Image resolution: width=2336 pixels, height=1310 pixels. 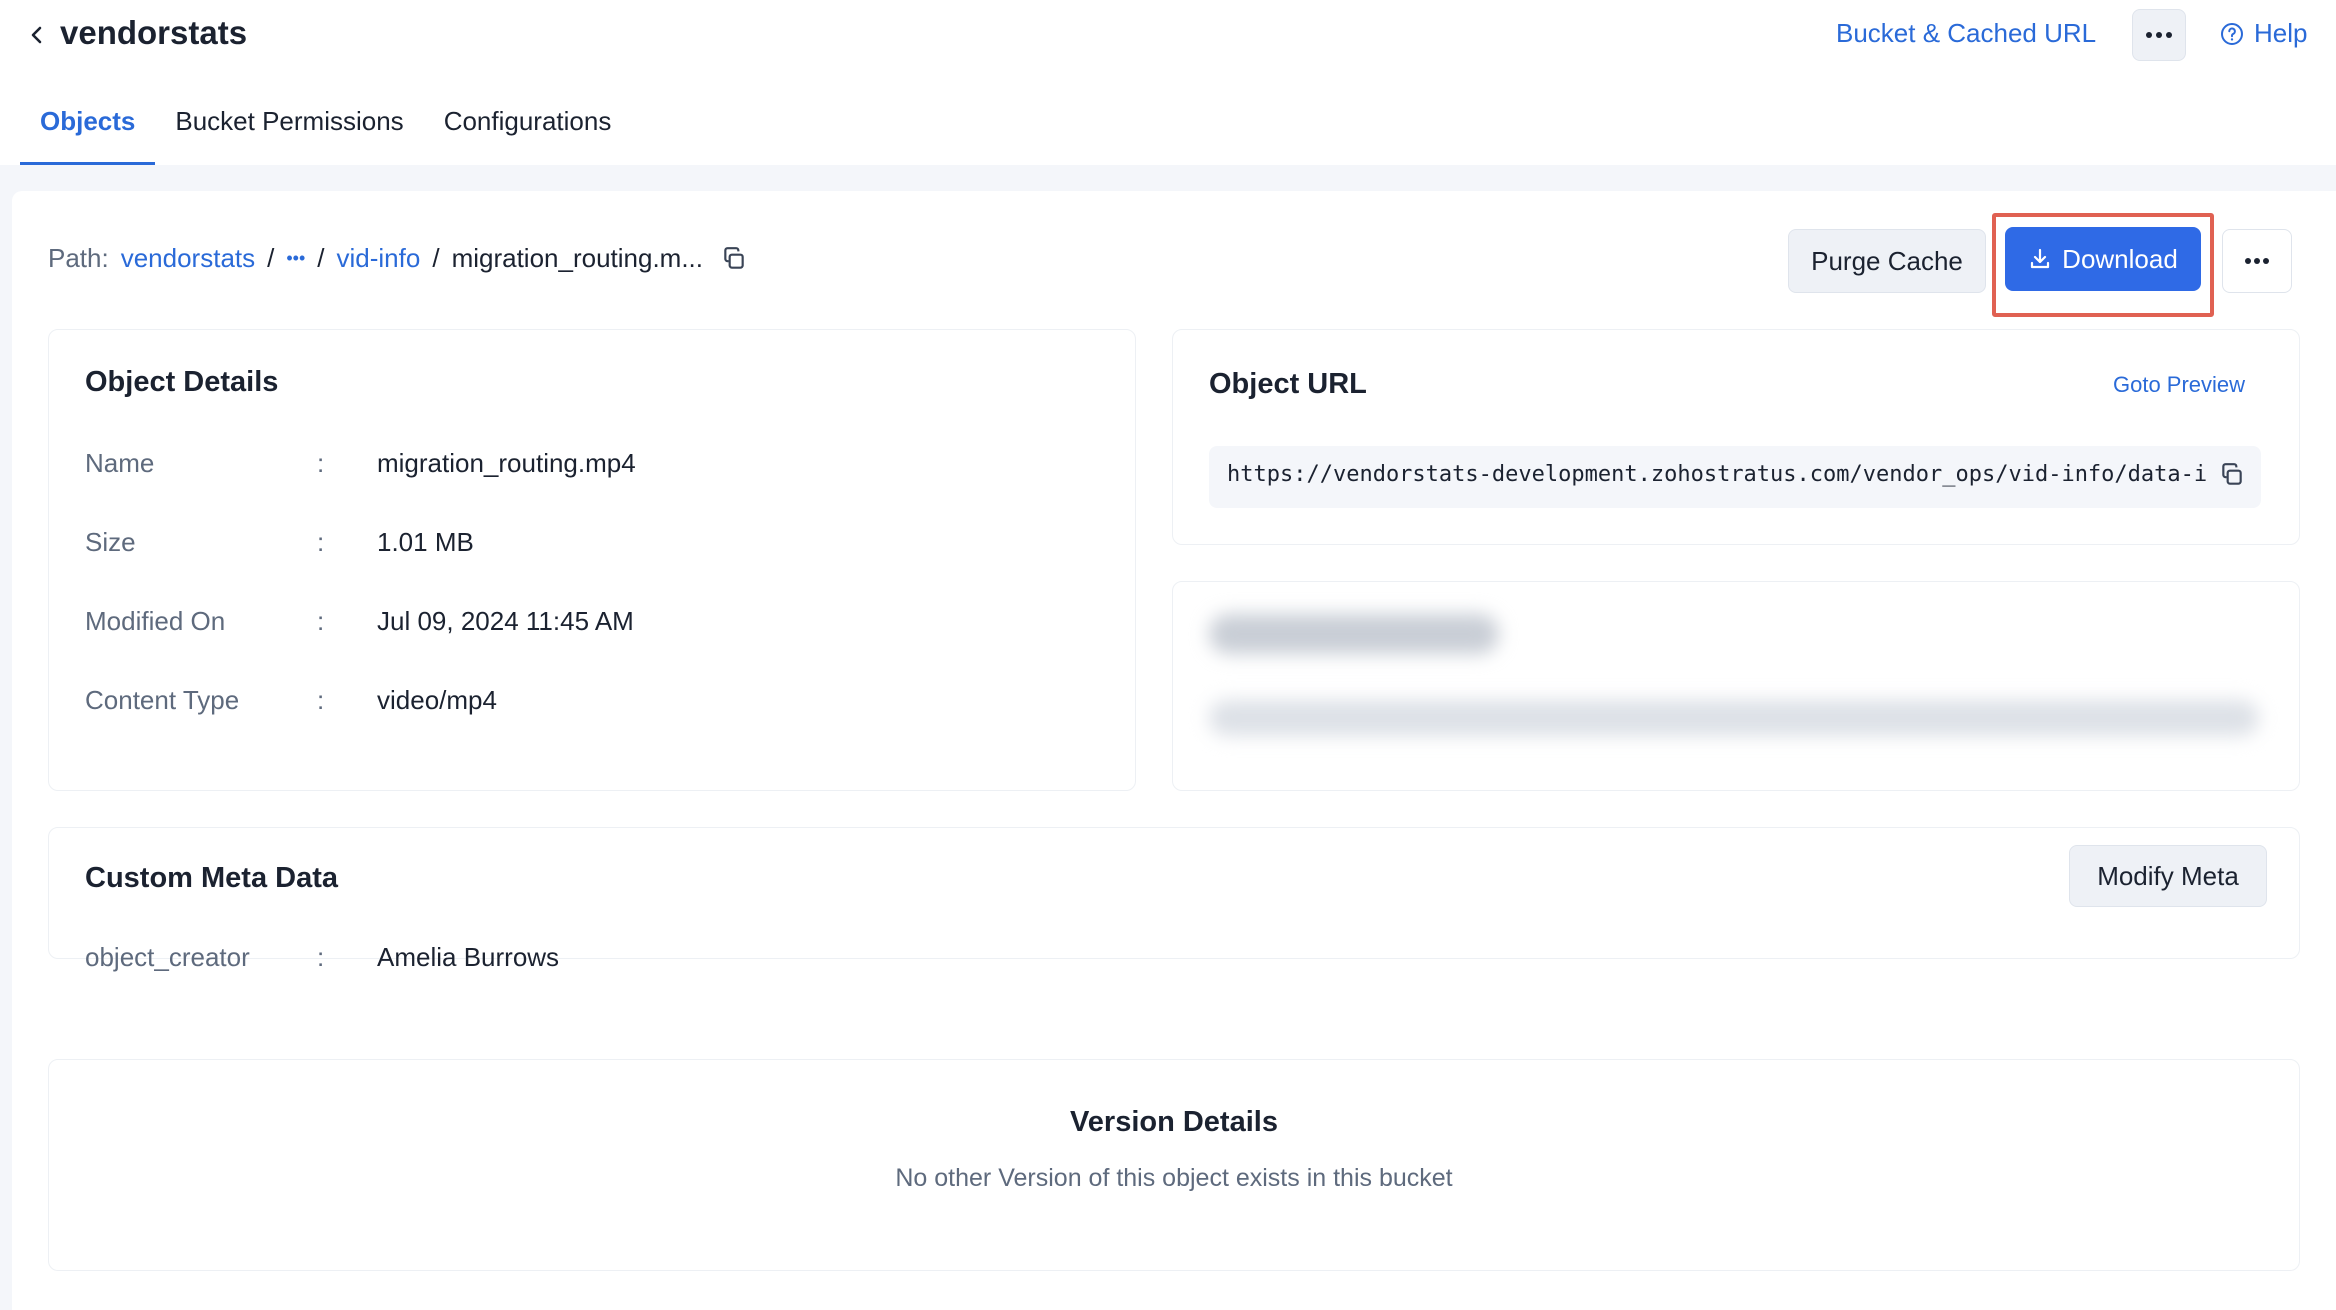 I want to click on chevron-left-icon, so click(x=36, y=35).